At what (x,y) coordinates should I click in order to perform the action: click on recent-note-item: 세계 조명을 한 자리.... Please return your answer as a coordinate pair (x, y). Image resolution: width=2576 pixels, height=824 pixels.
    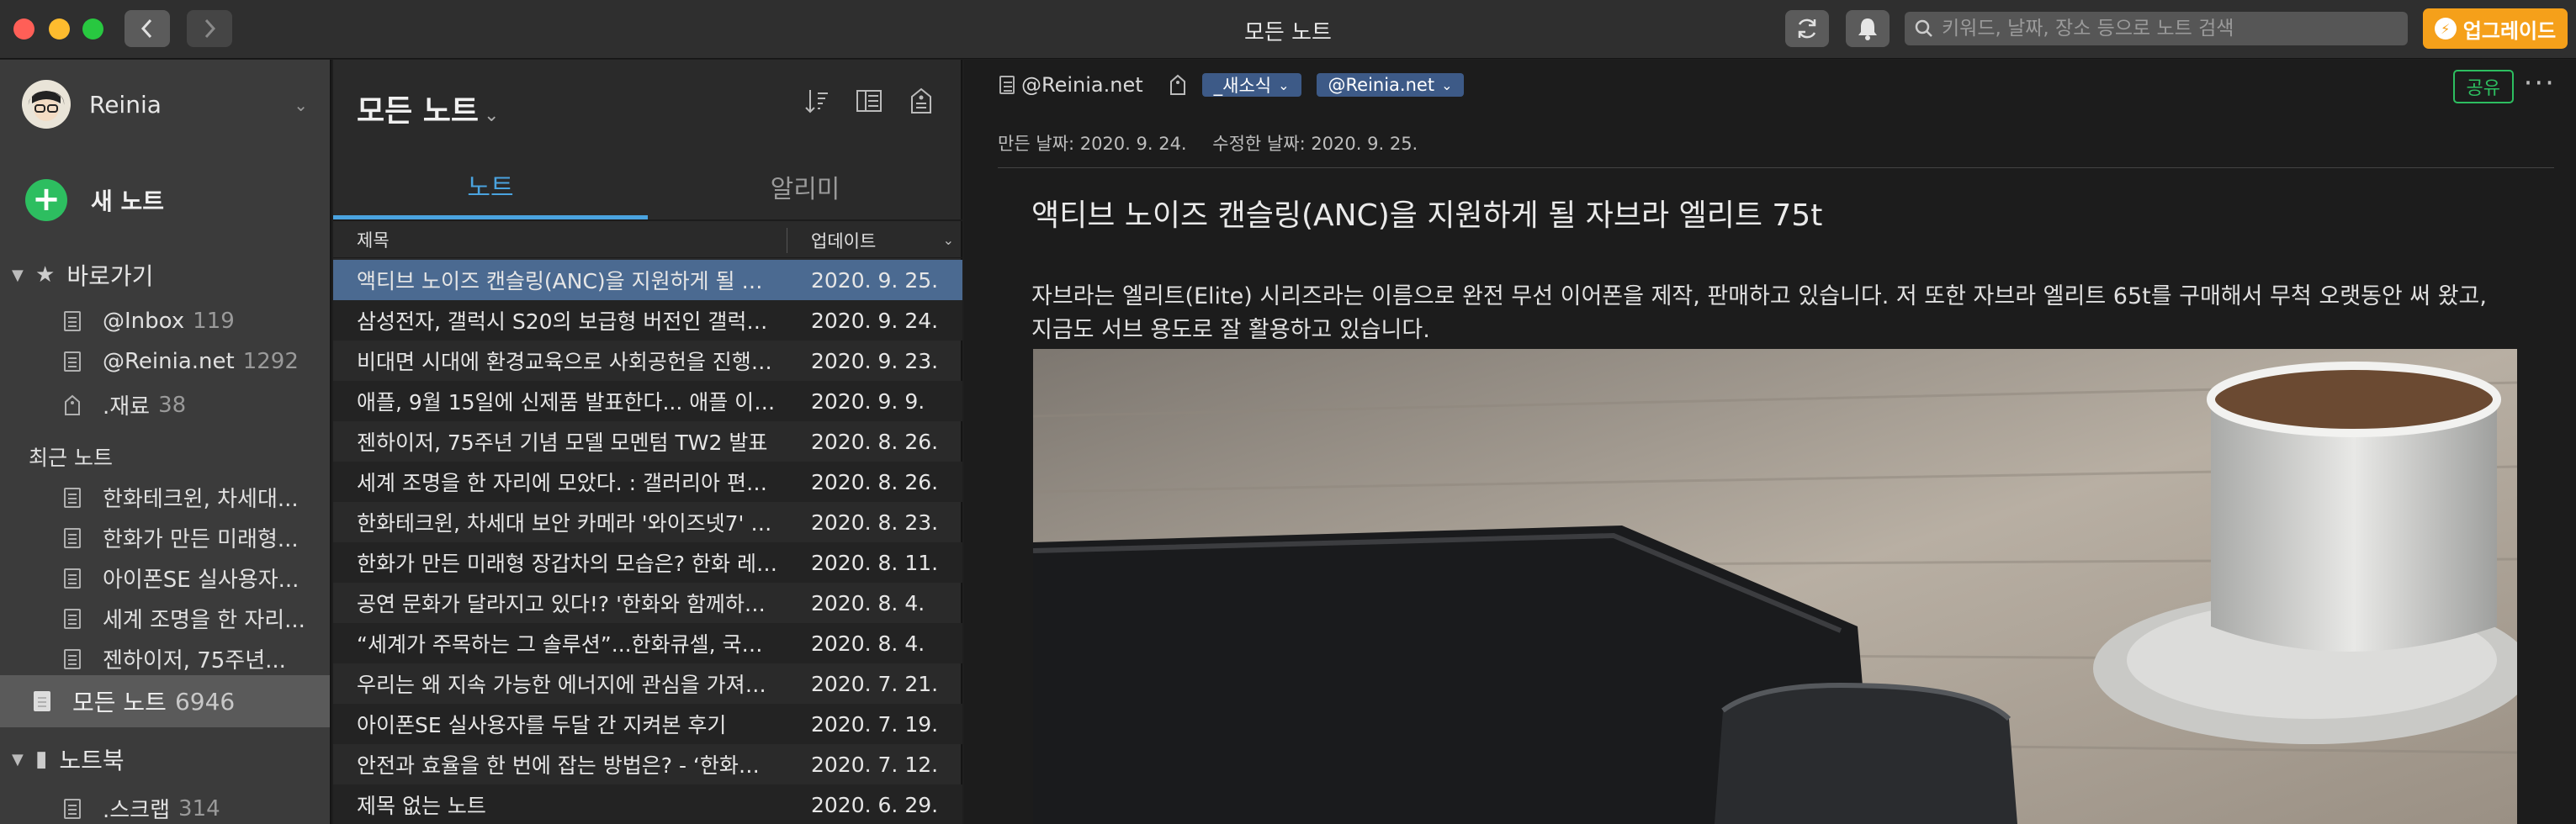
    Looking at the image, I should click on (194, 618).